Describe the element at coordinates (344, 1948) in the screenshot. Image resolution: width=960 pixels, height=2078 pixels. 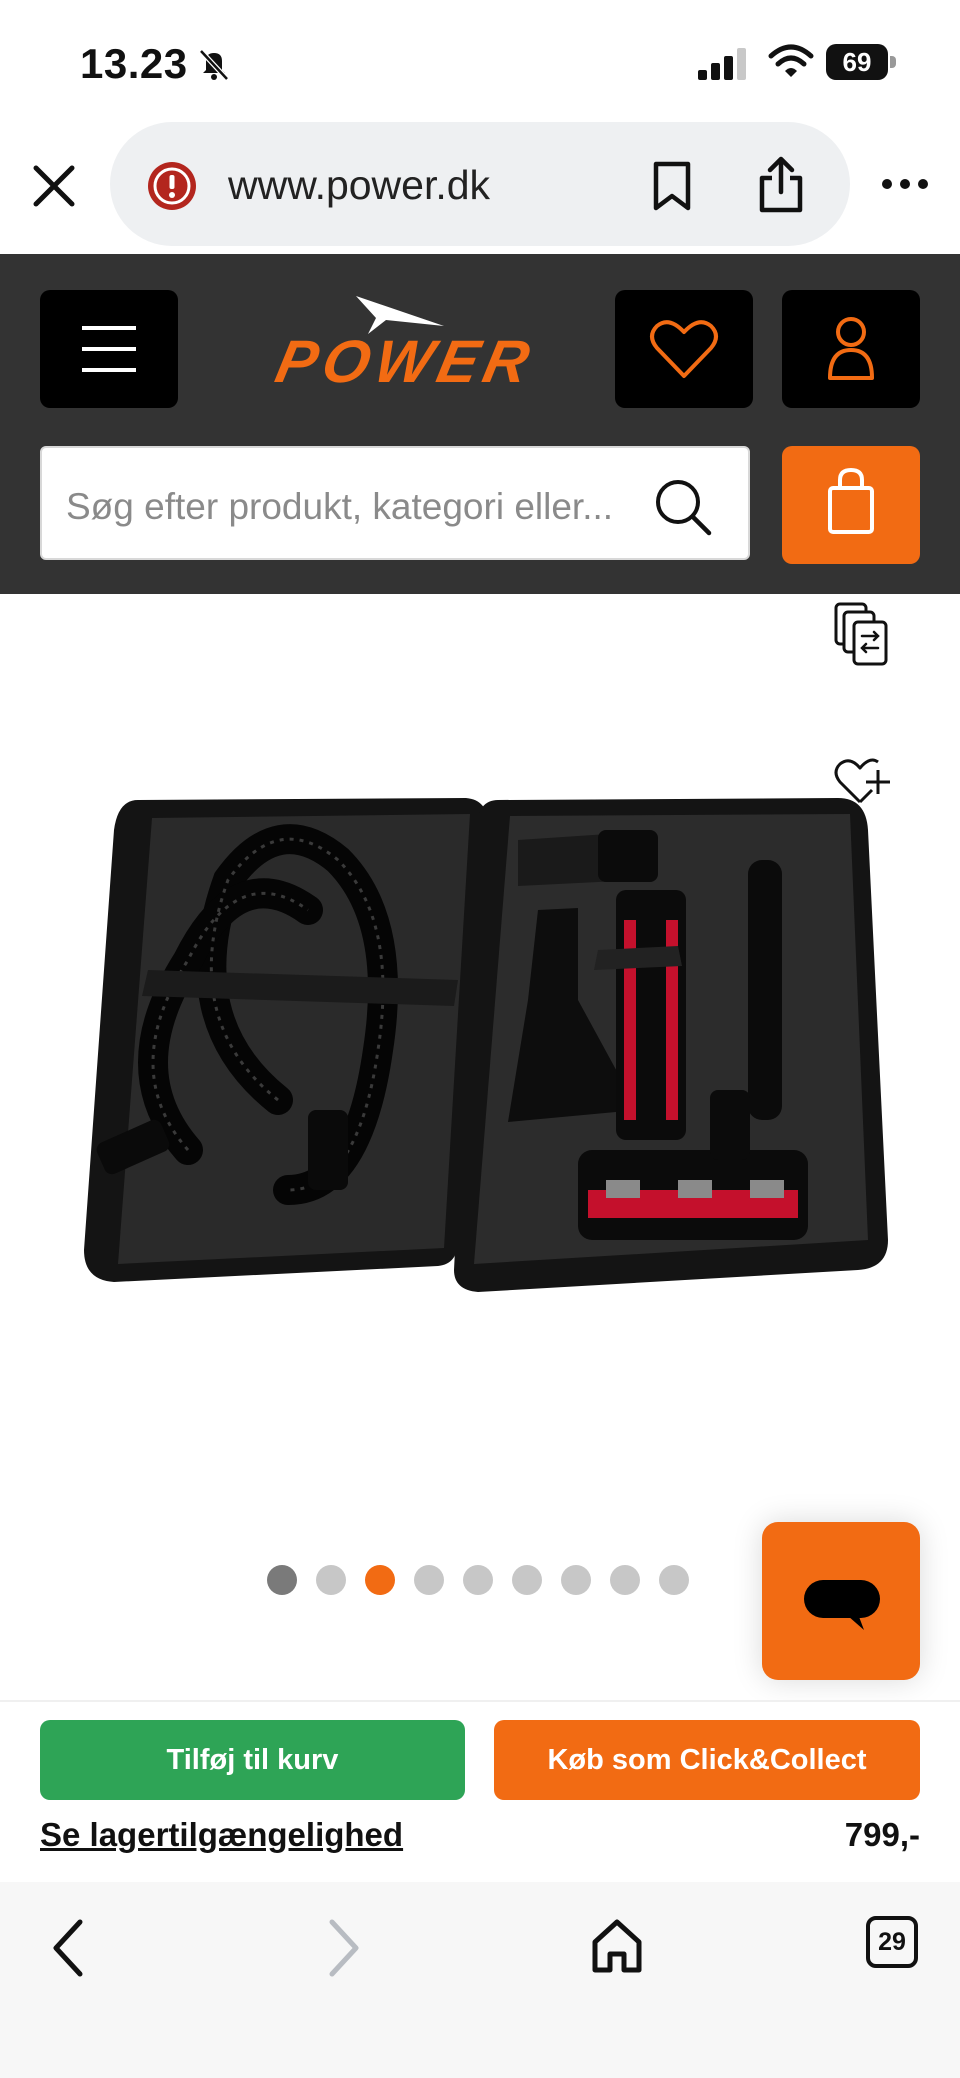
I see `forward-icon` at that location.